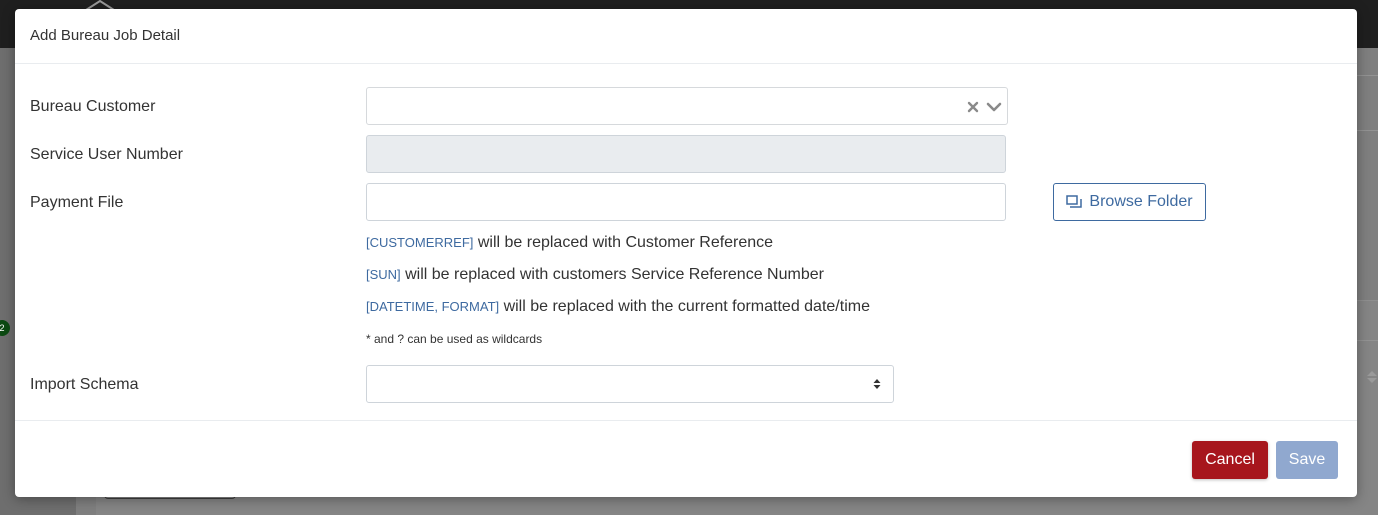 This screenshot has width=1378, height=515. What do you see at coordinates (1141, 201) in the screenshot?
I see `browse-folder-label: Browse Folder` at bounding box center [1141, 201].